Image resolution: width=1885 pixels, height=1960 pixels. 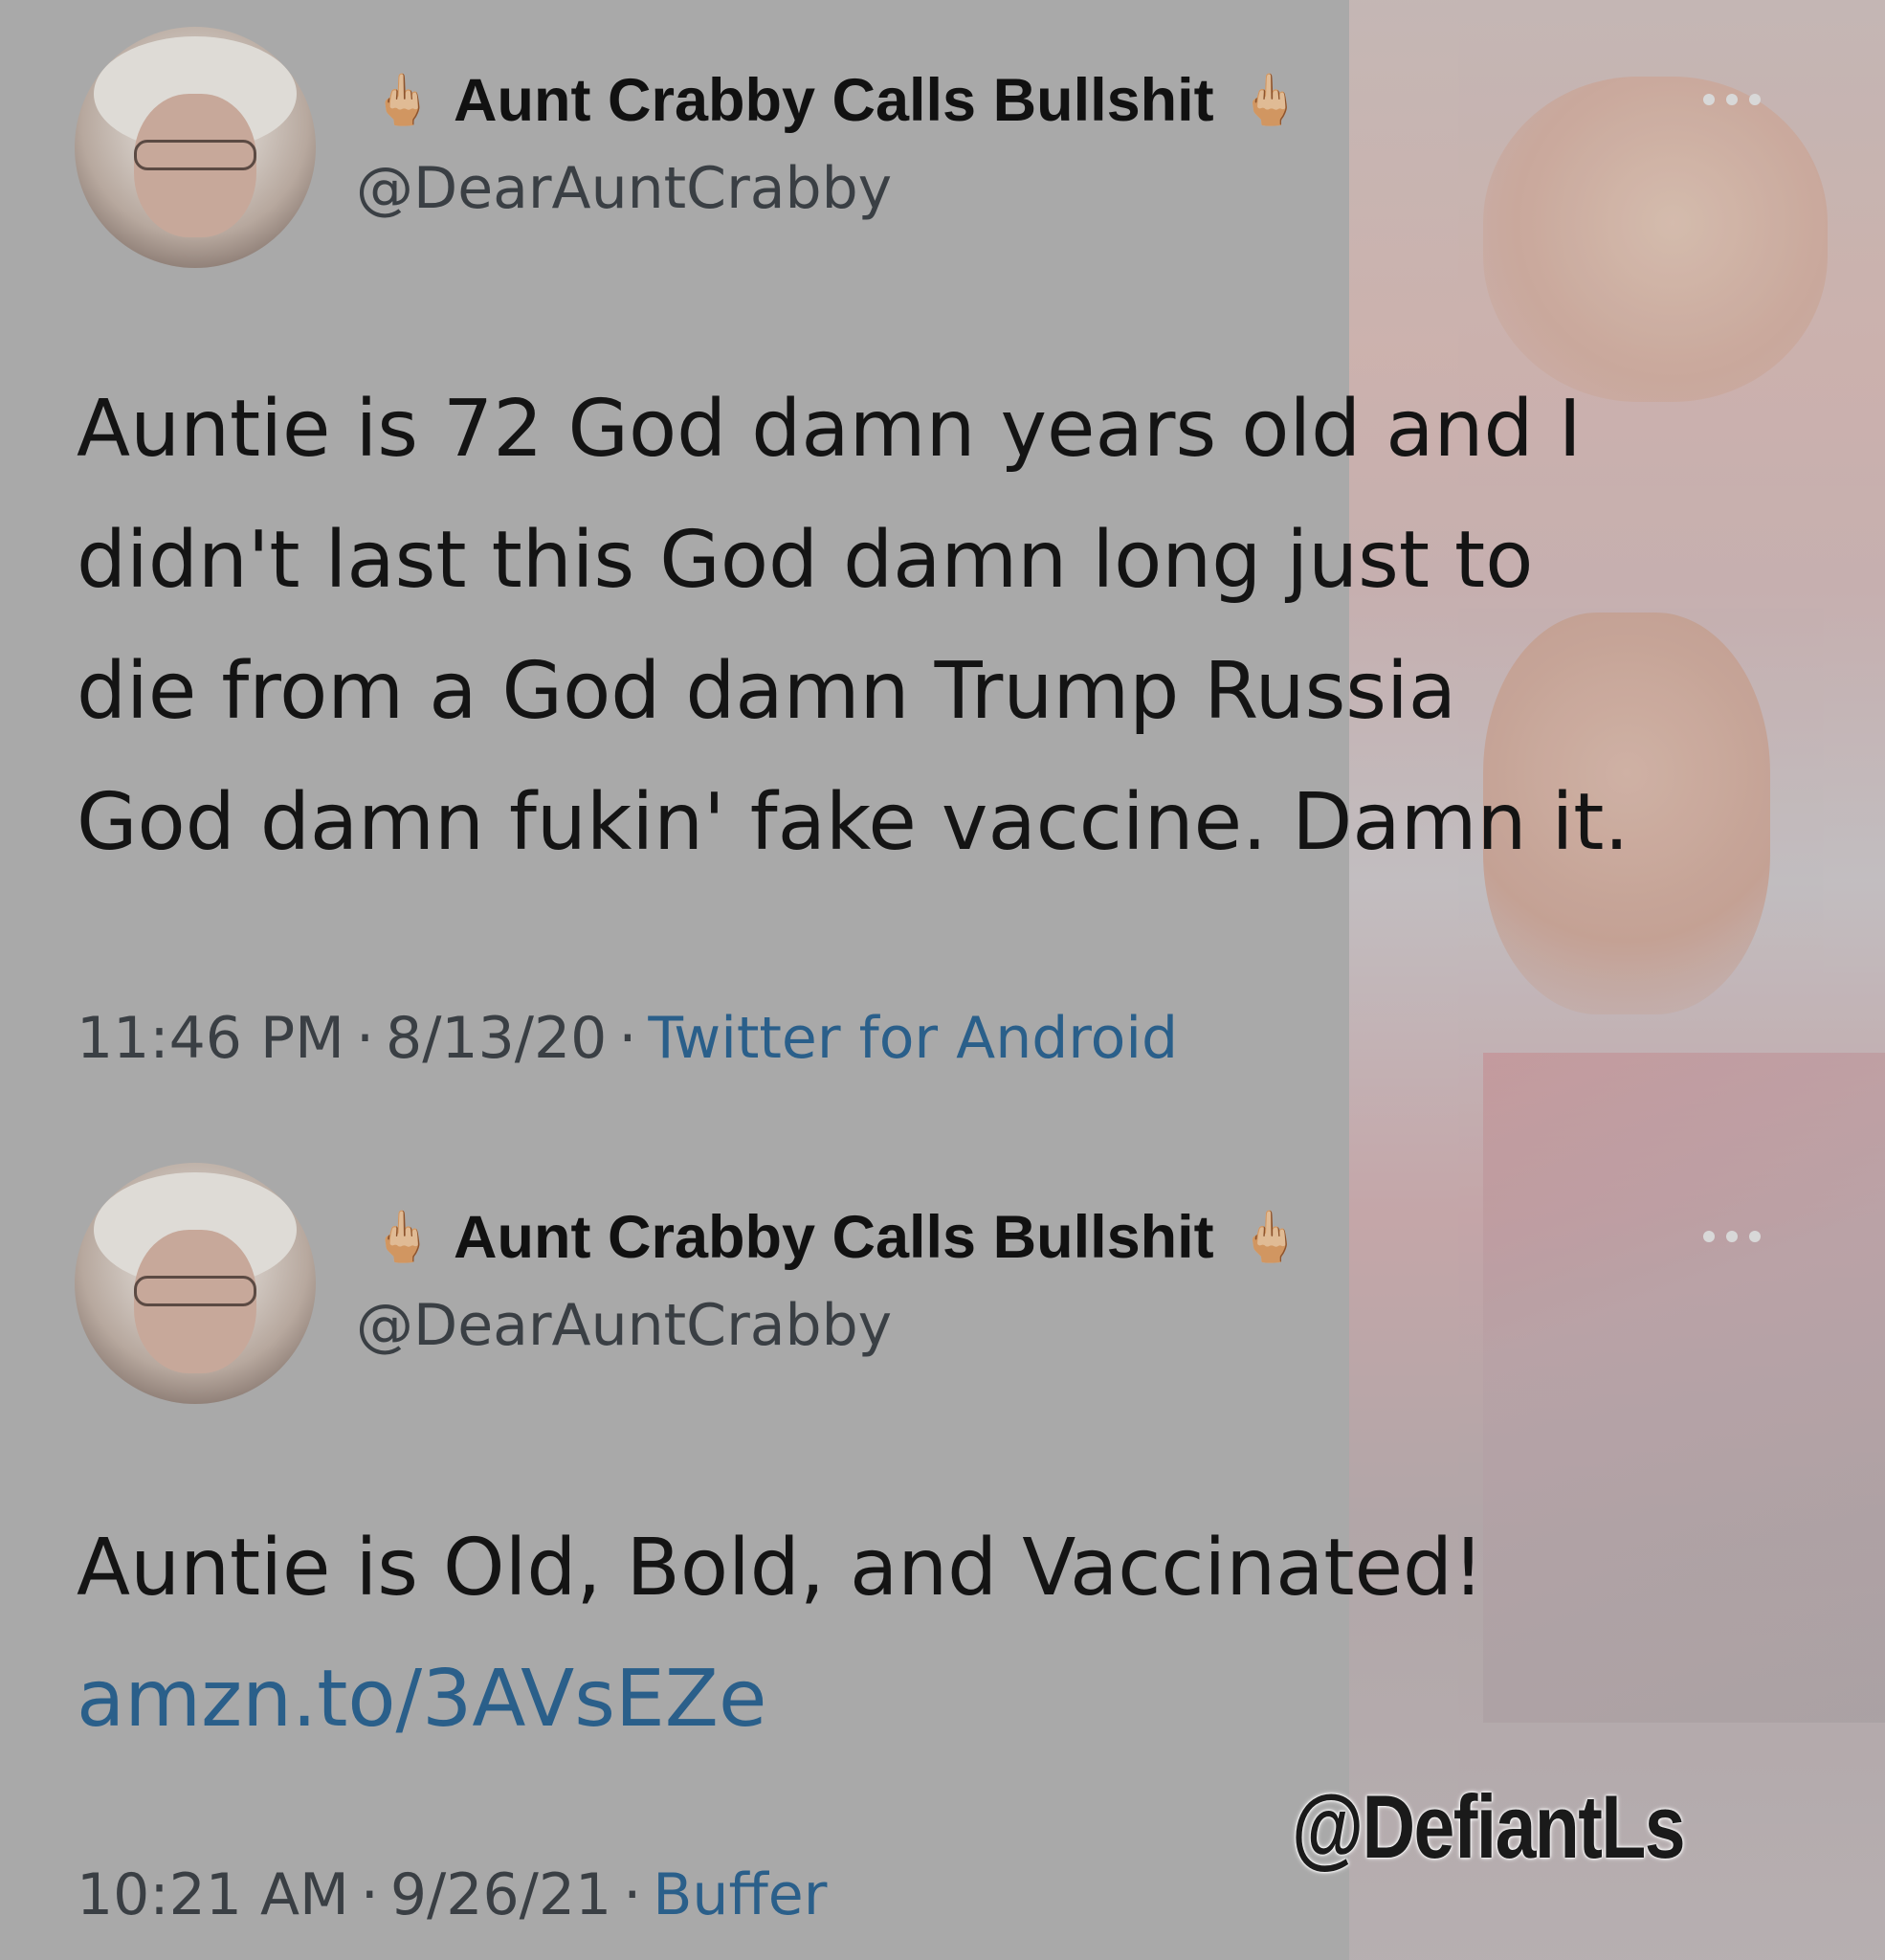 I want to click on tweet-meta: 10:21 AM · 9/26/21 · Buffer, so click(x=452, y=1895).